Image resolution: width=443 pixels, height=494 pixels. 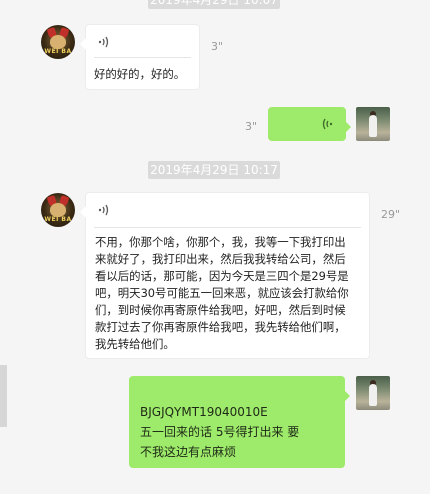 What do you see at coordinates (135, 344) in the screenshot?
I see `transcript-line: 我先转给他们。` at bounding box center [135, 344].